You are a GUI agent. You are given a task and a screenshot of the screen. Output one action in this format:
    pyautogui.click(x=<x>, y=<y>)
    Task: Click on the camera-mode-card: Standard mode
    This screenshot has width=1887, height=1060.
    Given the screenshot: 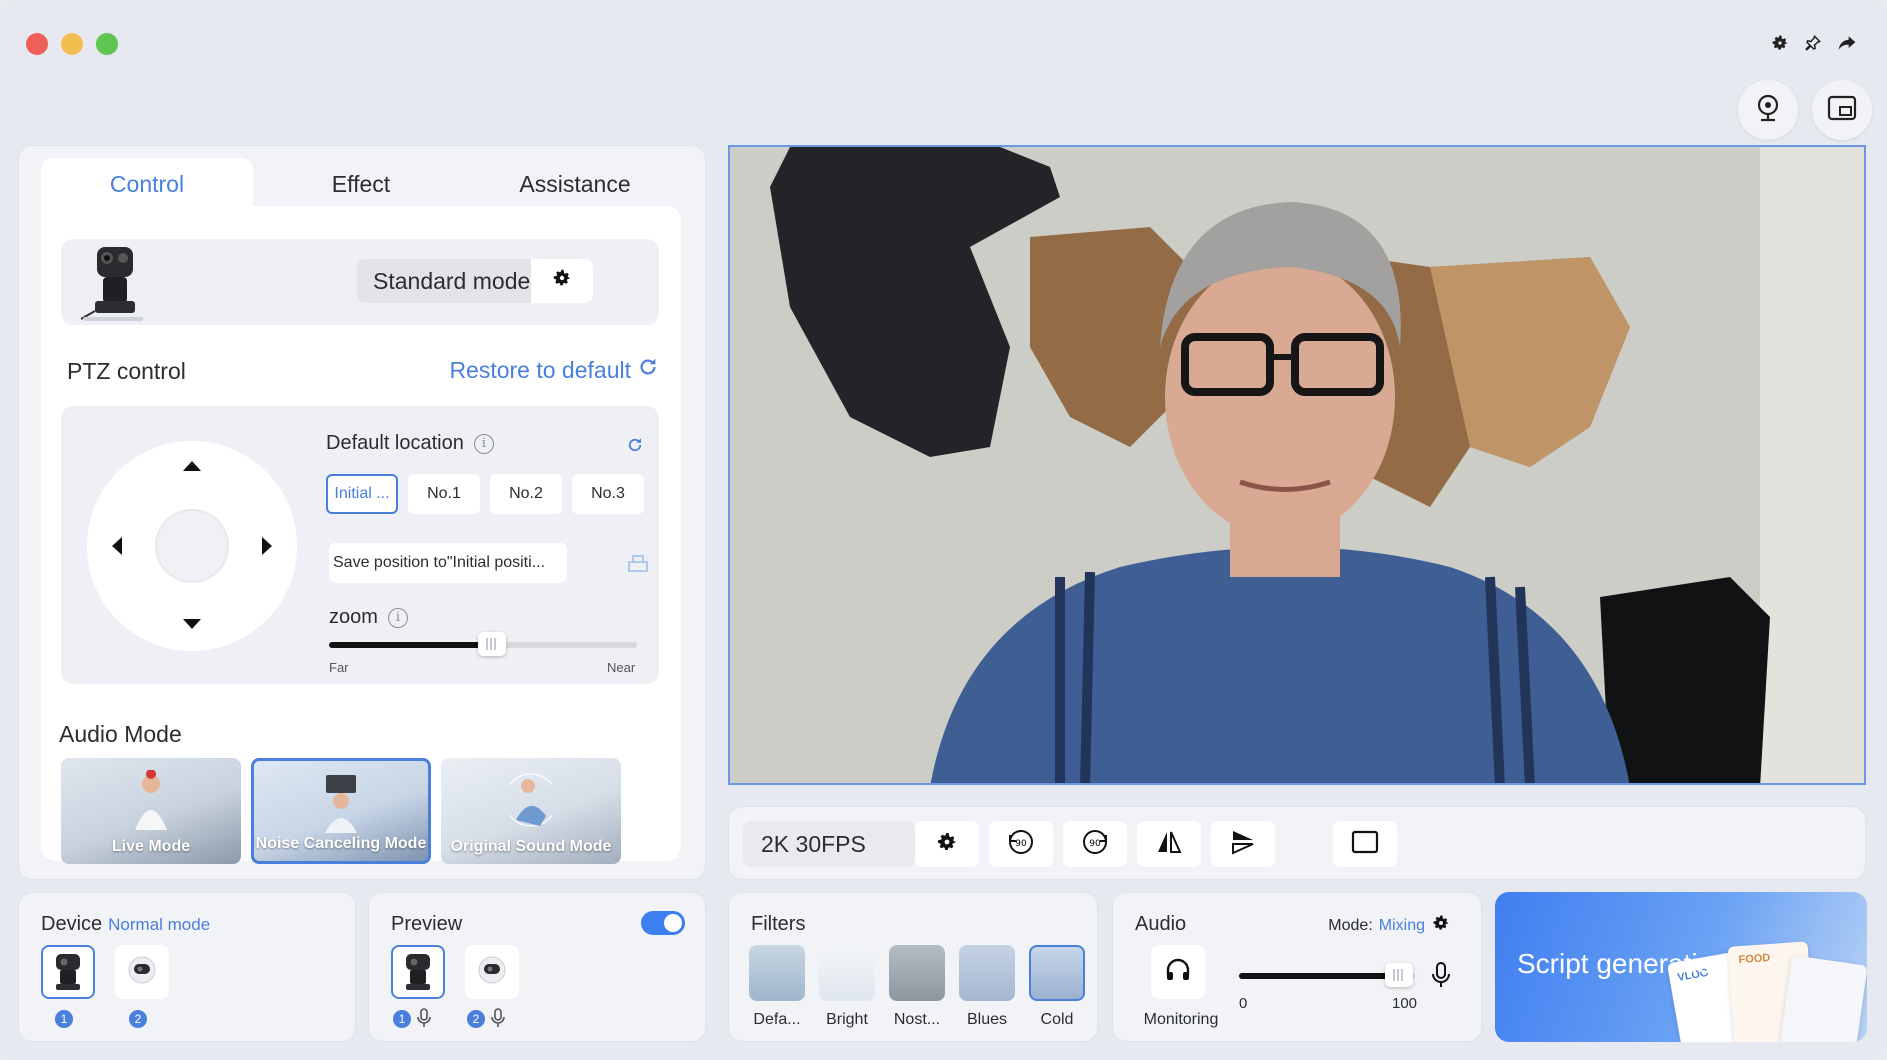 What is the action you would take?
    pyautogui.click(x=360, y=282)
    